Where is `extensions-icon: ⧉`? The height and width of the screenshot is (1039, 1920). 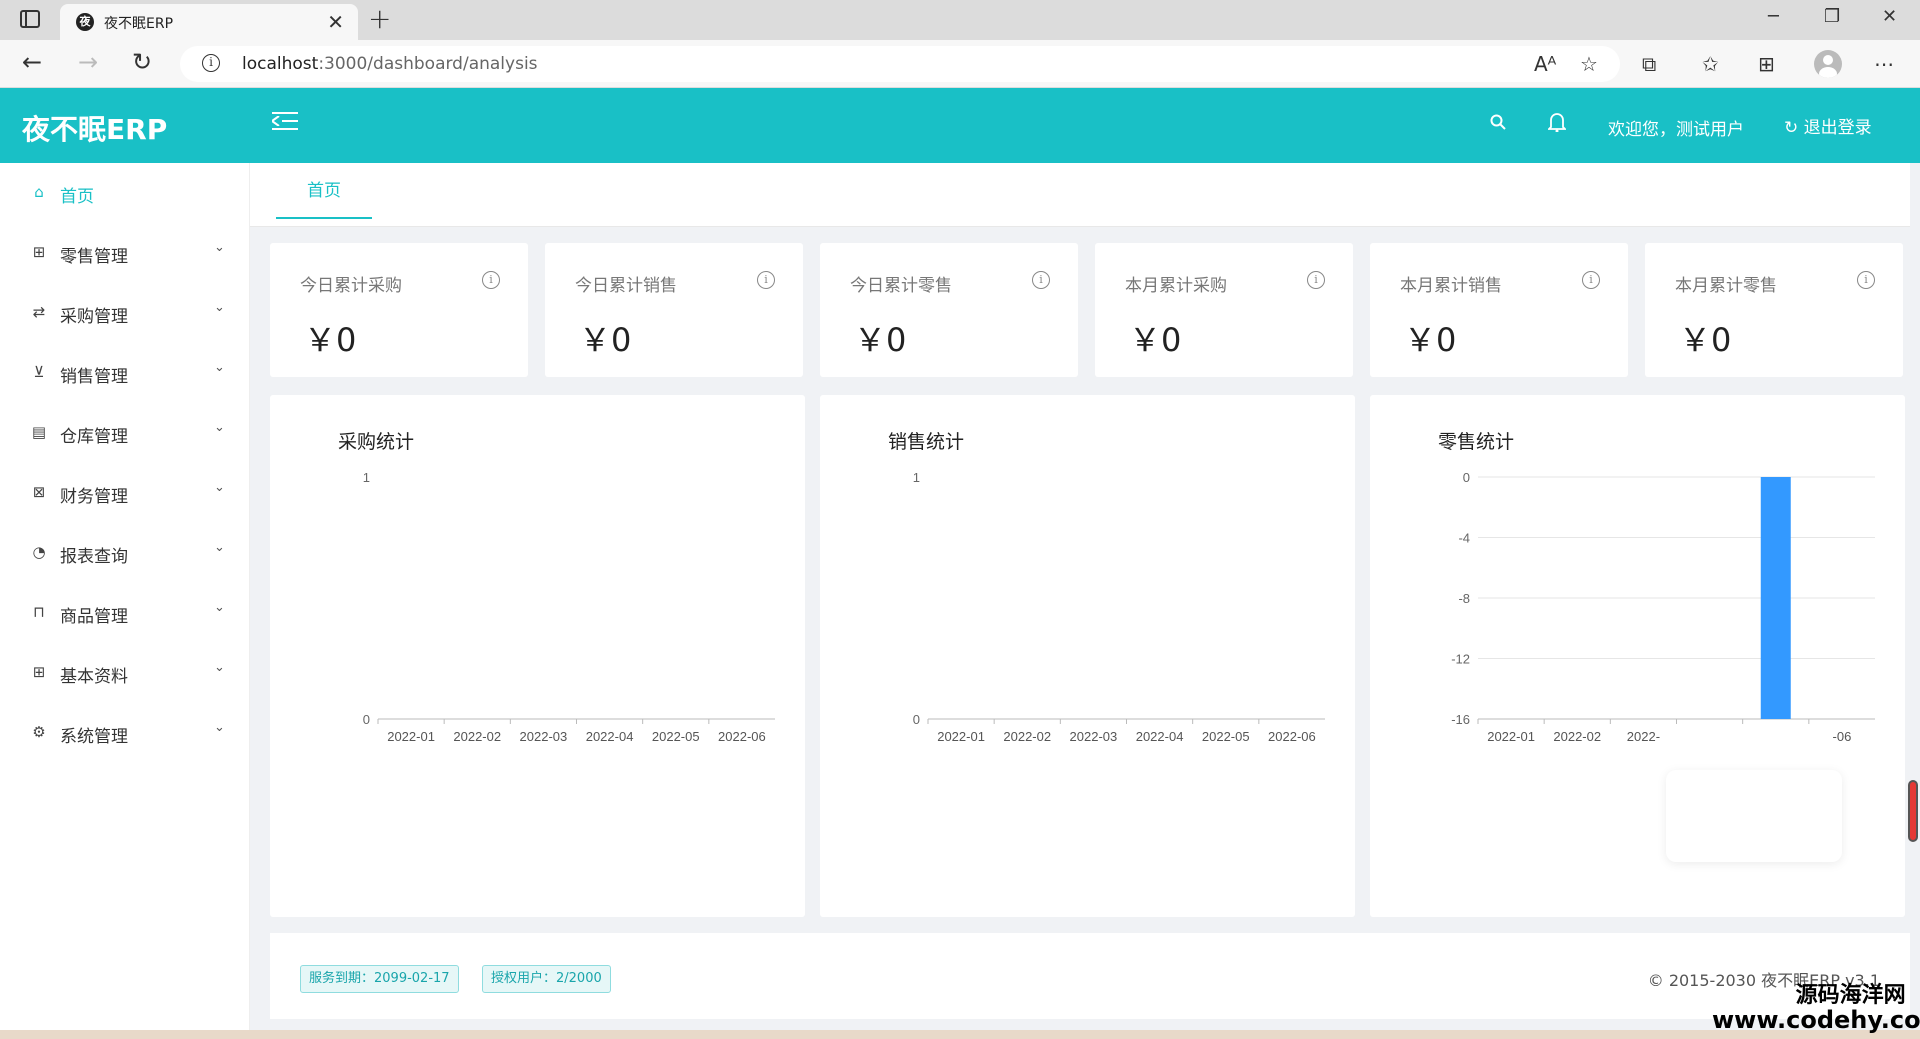 extensions-icon: ⧉ is located at coordinates (1649, 64).